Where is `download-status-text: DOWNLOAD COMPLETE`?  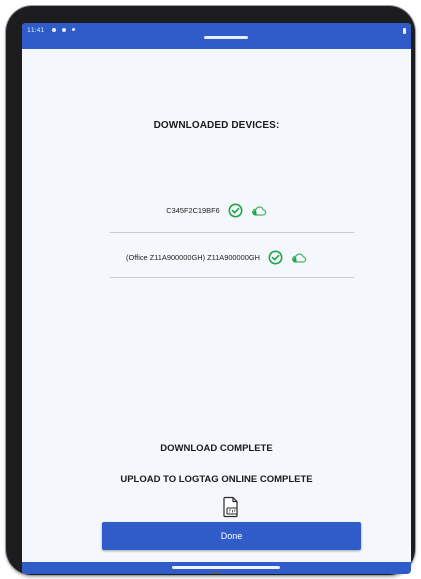
download-status-text: DOWNLOAD COMPLETE is located at coordinates (216, 448).